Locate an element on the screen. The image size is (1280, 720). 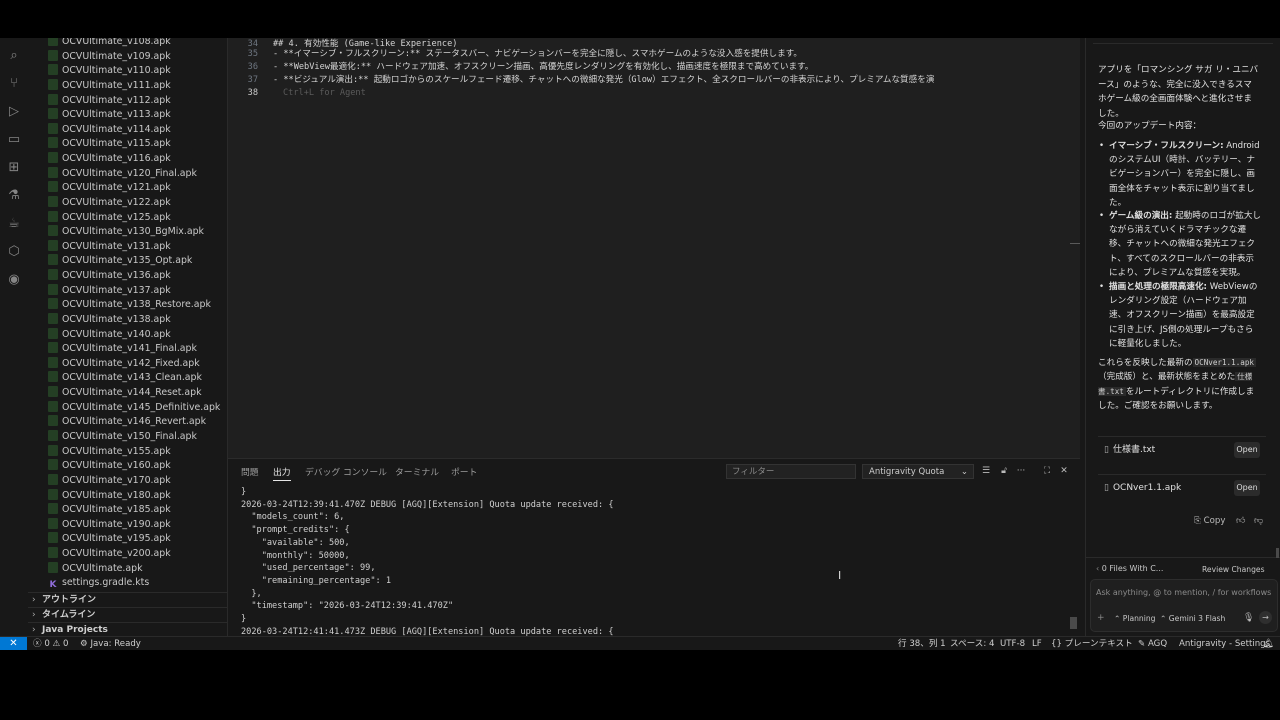
antigravity-settings: Antigravity - Settings is located at coordinates (1224, 643).